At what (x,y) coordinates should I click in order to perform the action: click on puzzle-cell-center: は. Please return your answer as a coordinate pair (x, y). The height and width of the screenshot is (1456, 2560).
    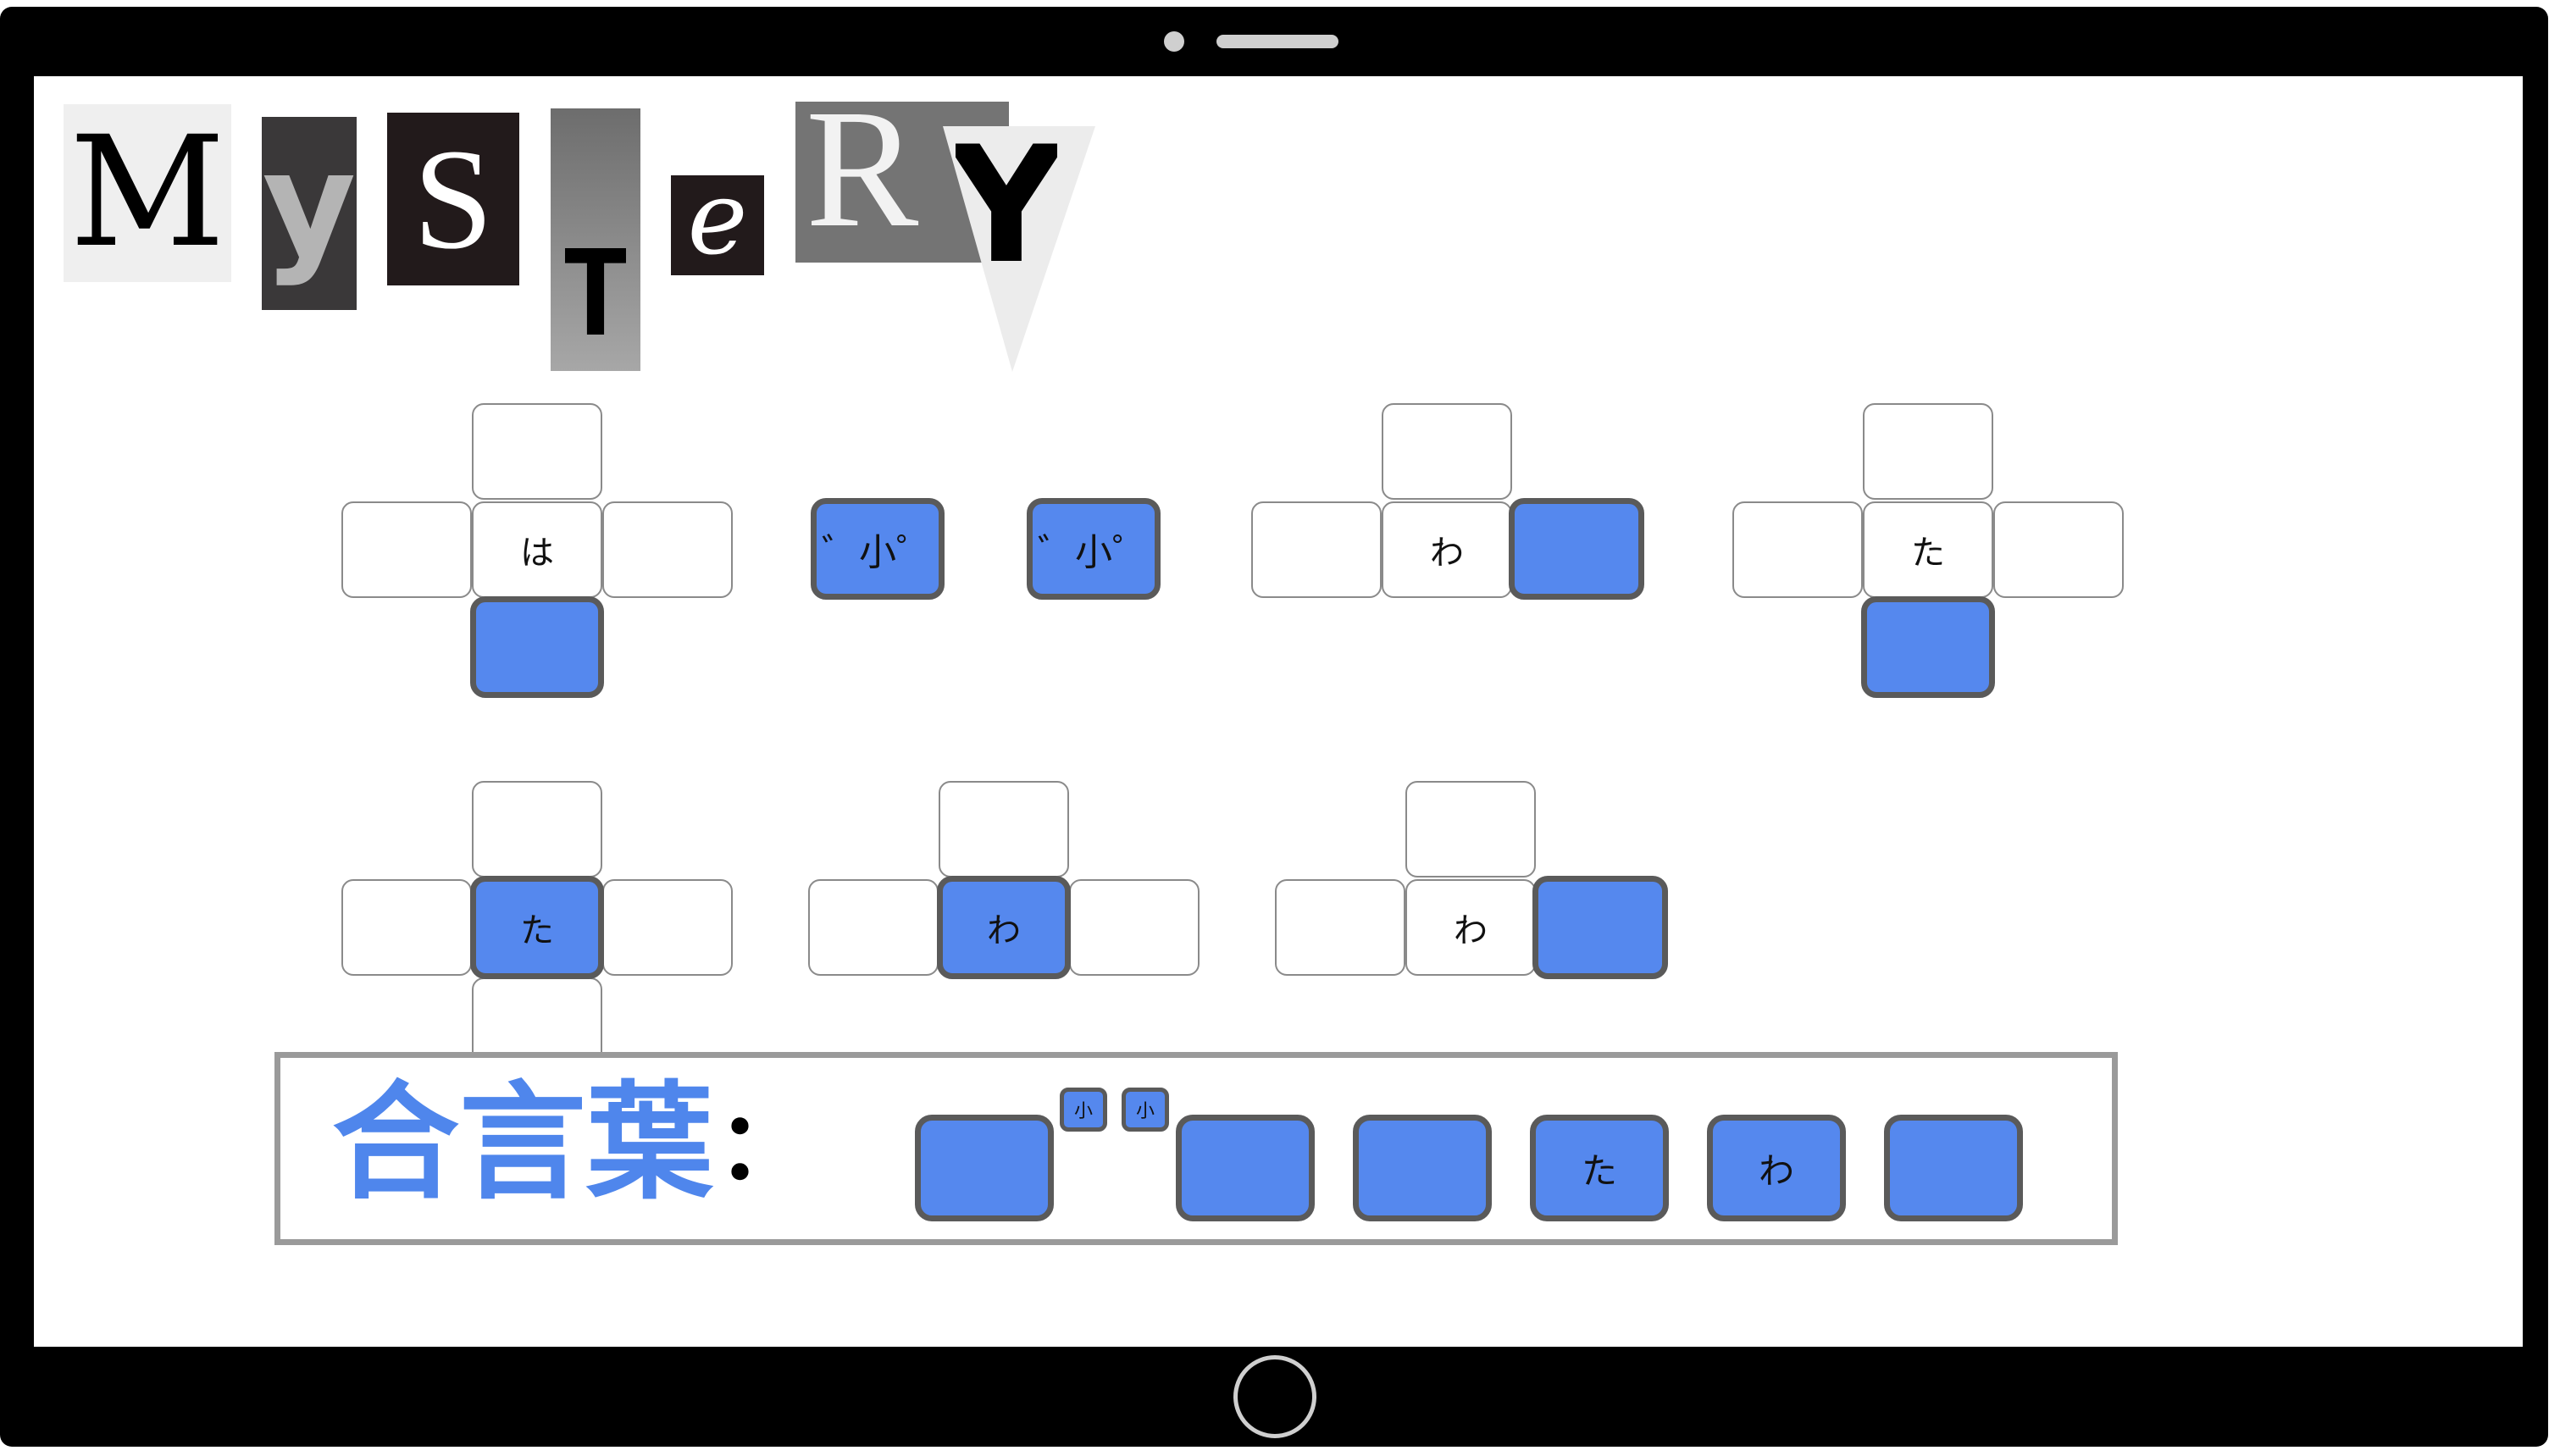
    Looking at the image, I should click on (537, 549).